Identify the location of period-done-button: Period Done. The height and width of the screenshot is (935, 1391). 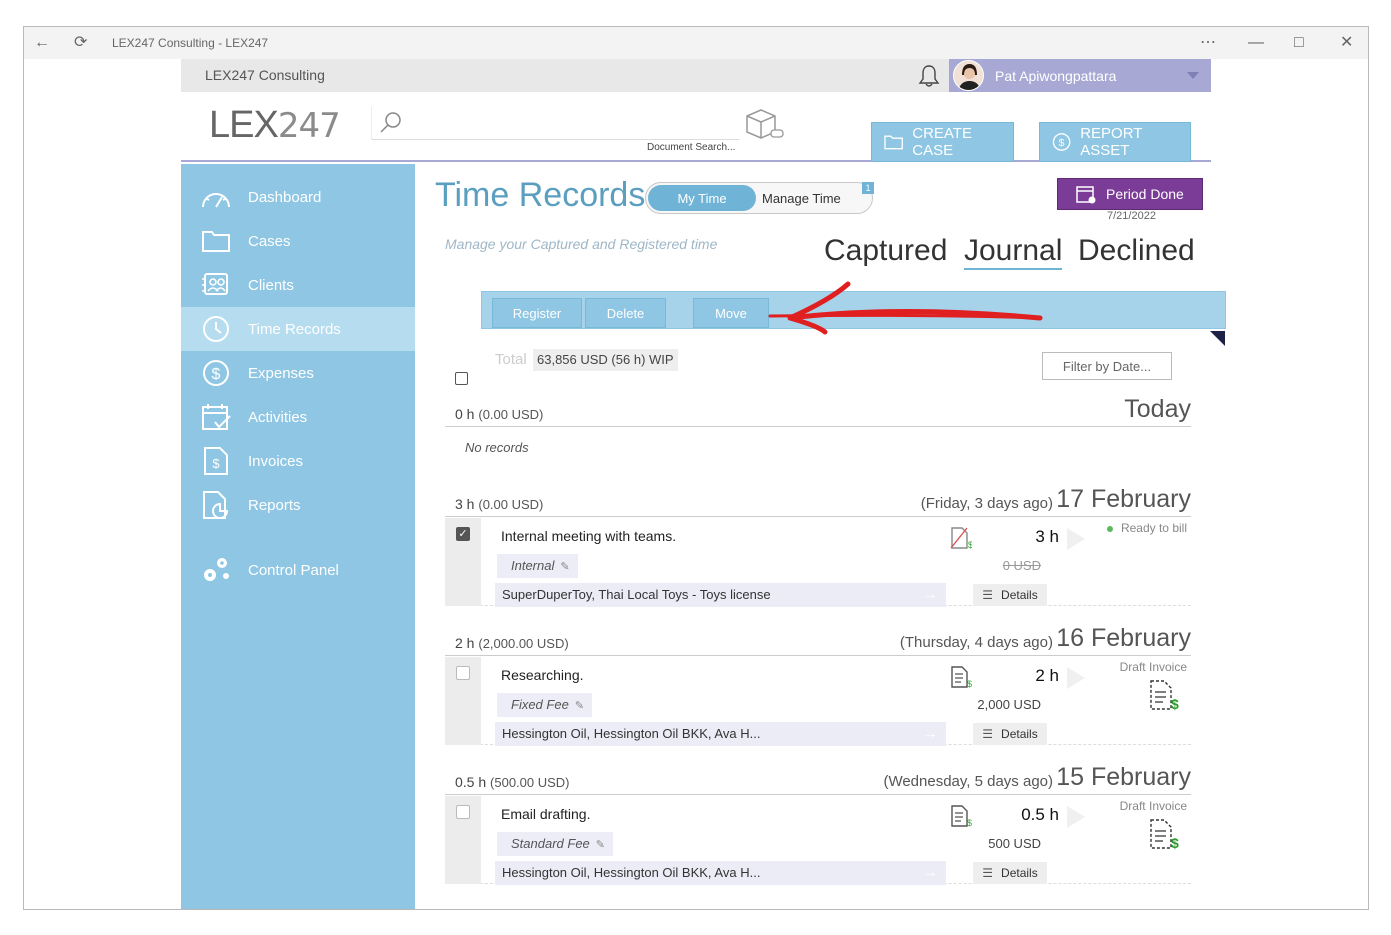
(1130, 194).